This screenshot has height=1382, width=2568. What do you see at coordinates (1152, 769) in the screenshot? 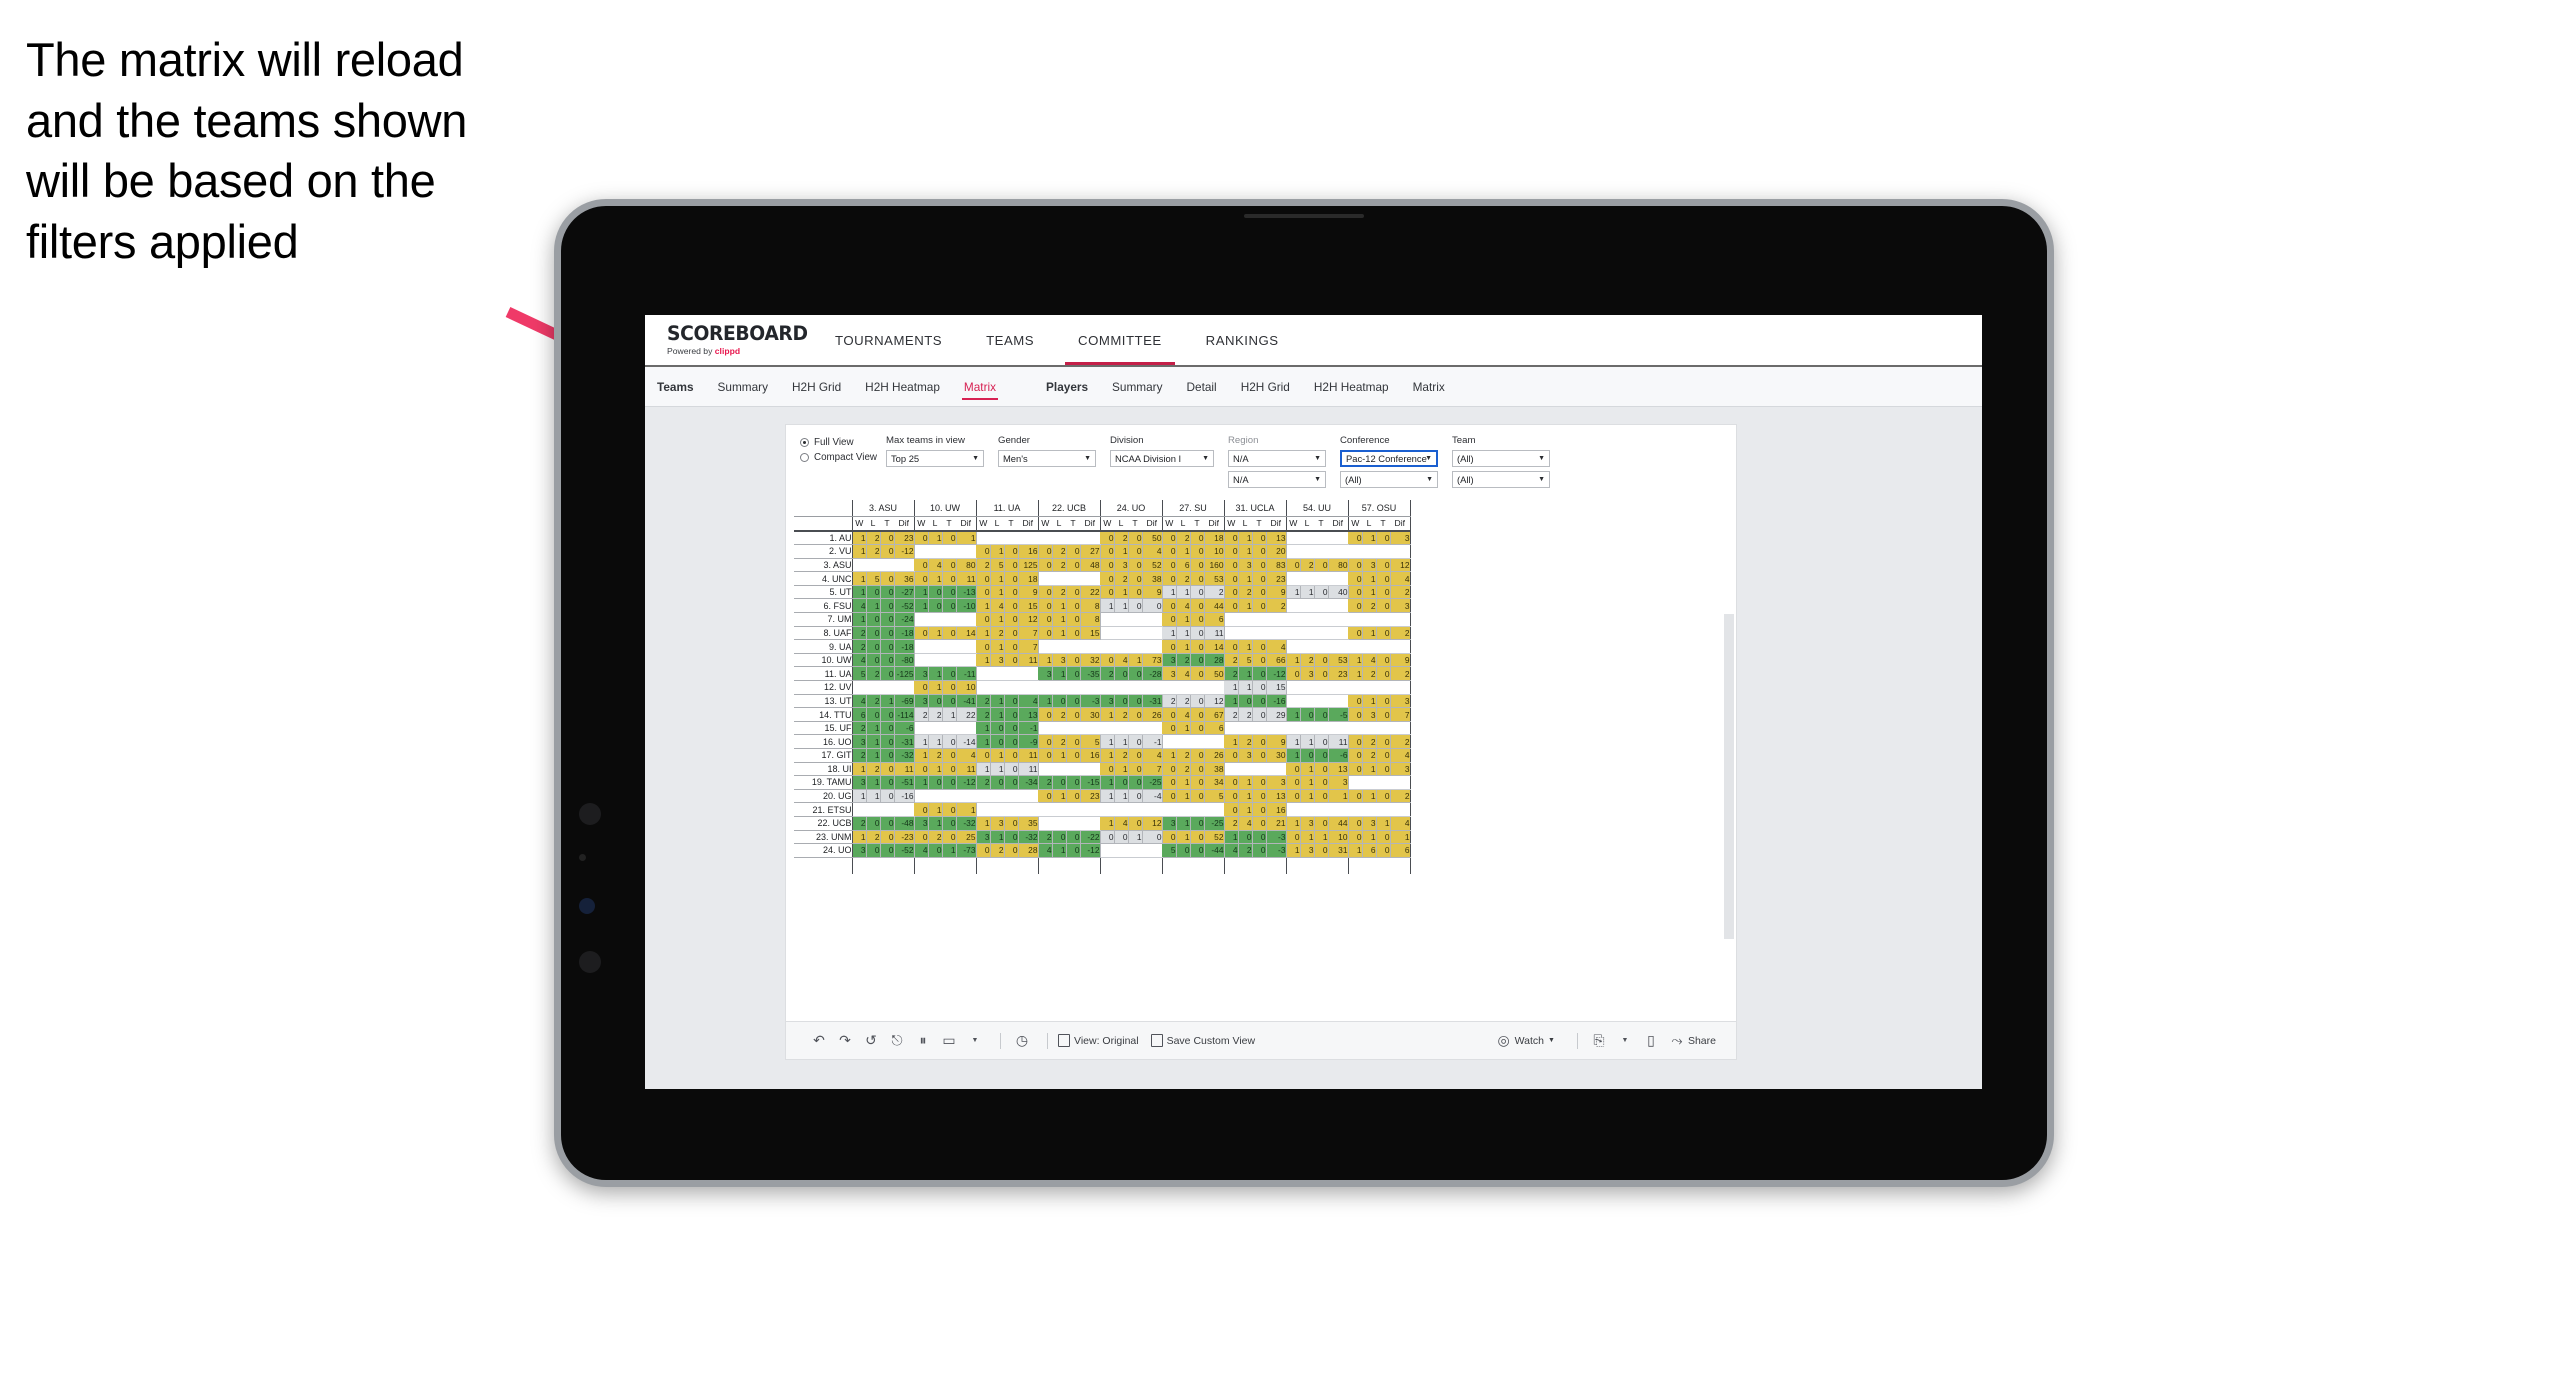
I see `matrix-cell: 7` at bounding box center [1152, 769].